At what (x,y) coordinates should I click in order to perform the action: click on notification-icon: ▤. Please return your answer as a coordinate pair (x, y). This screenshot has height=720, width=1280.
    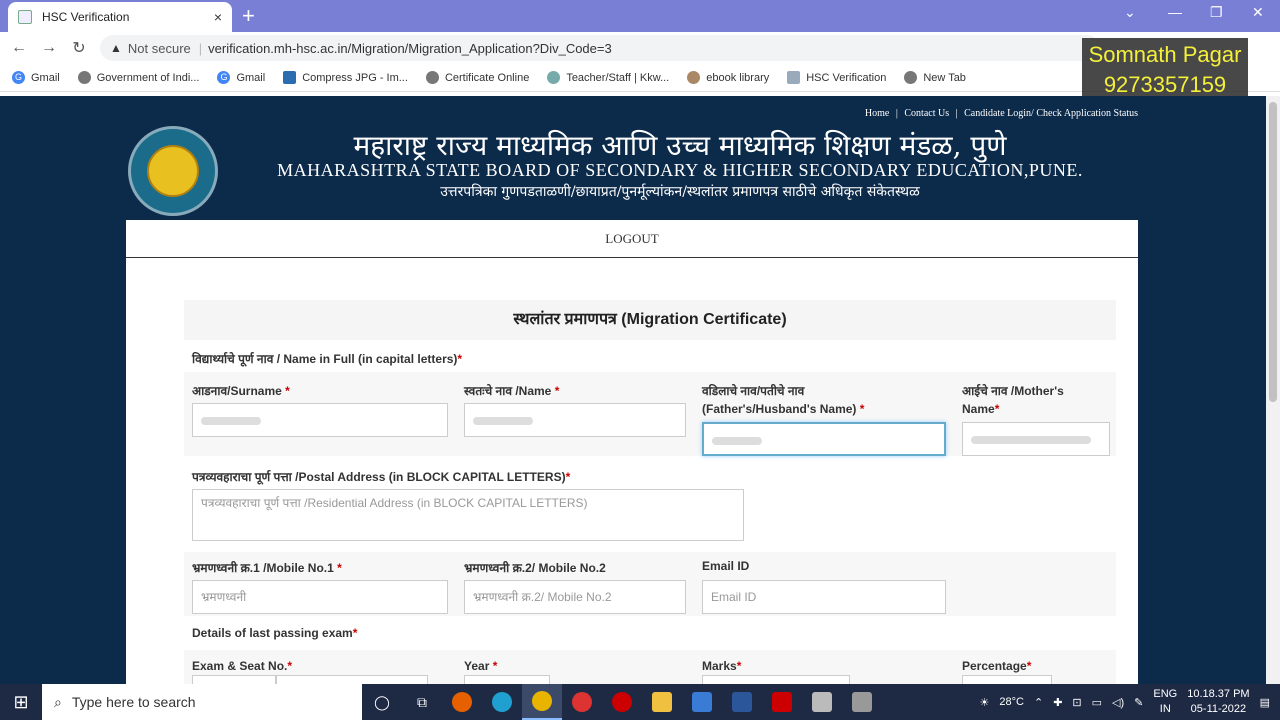
    Looking at the image, I should click on (1265, 702).